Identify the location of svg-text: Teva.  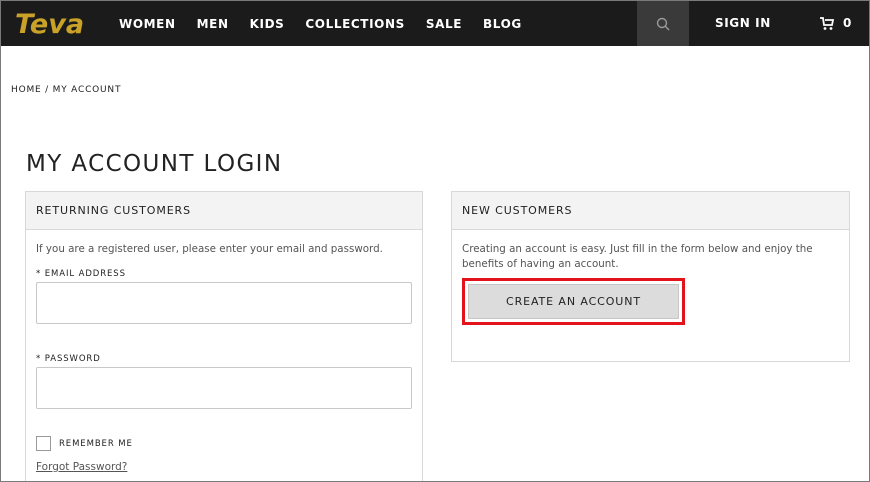
(49, 23).